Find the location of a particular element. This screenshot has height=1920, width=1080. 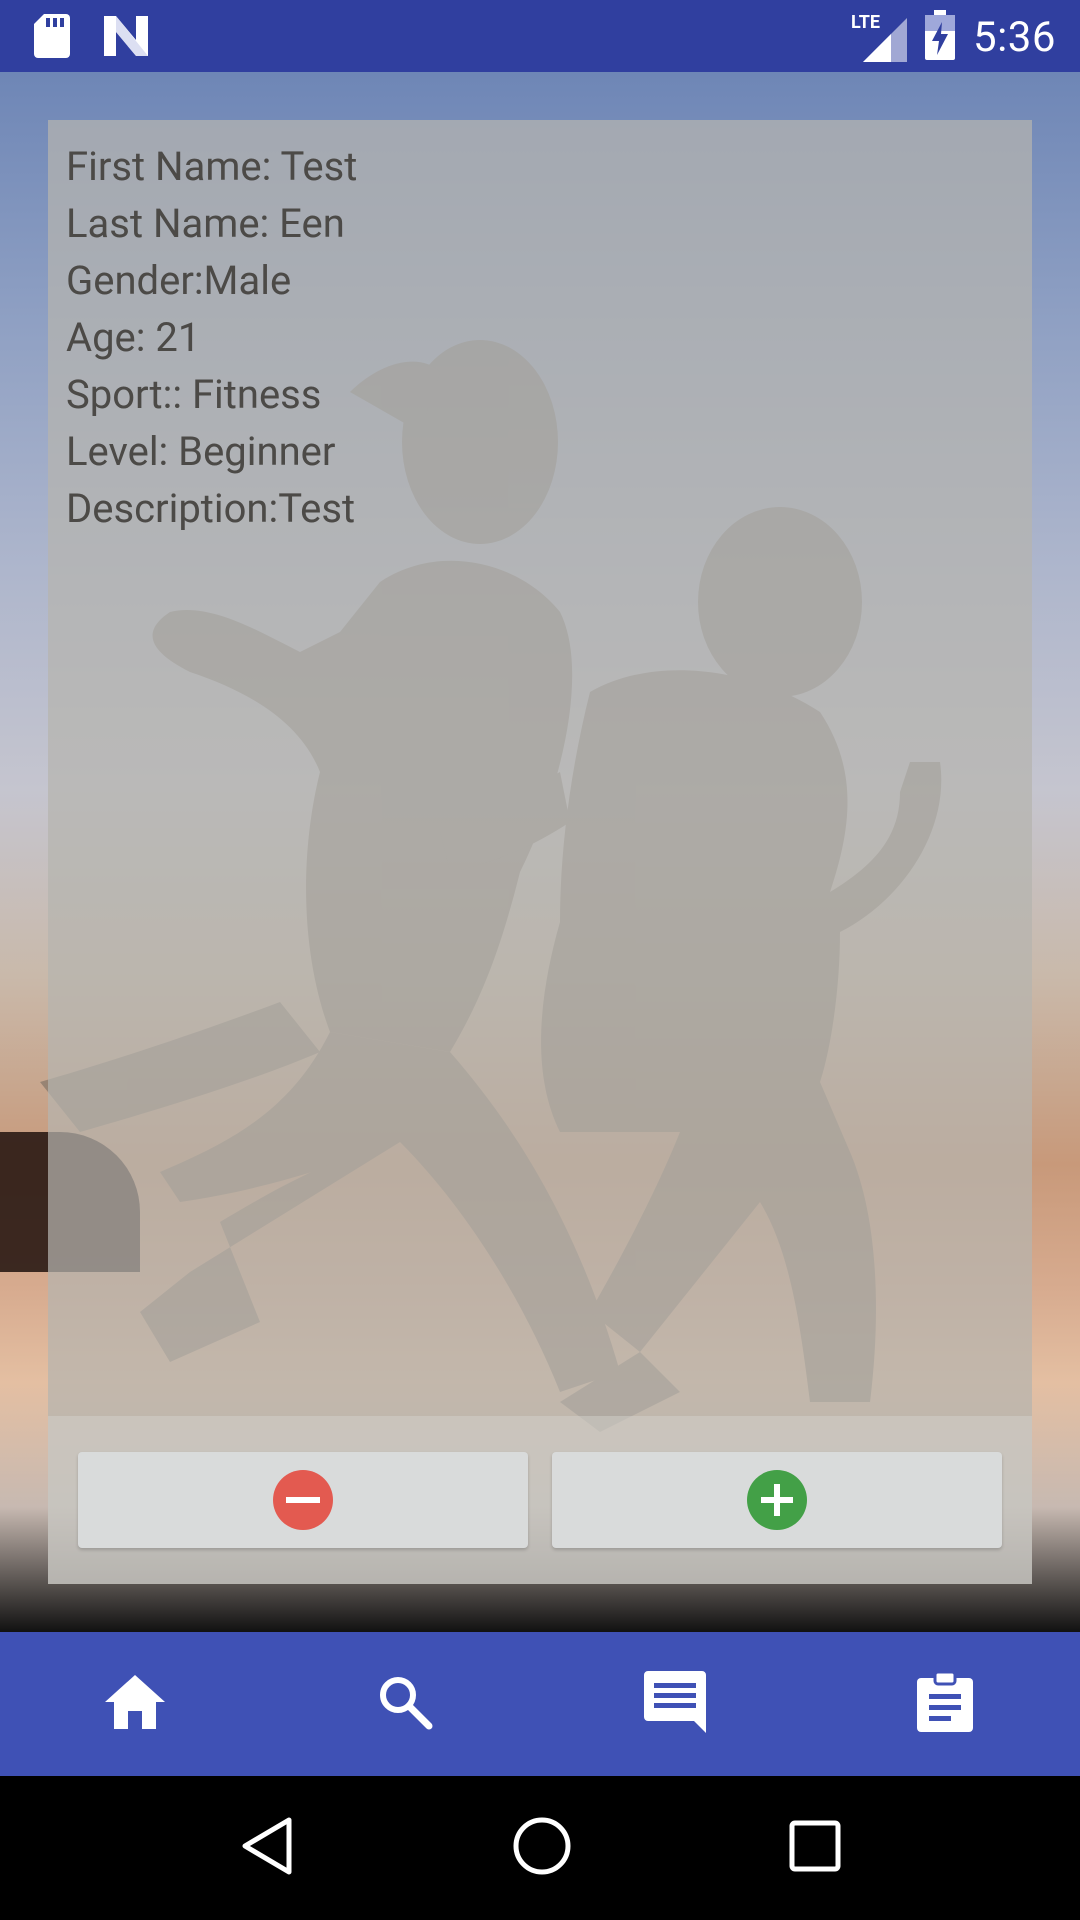

plus-circle-icon is located at coordinates (777, 1500).